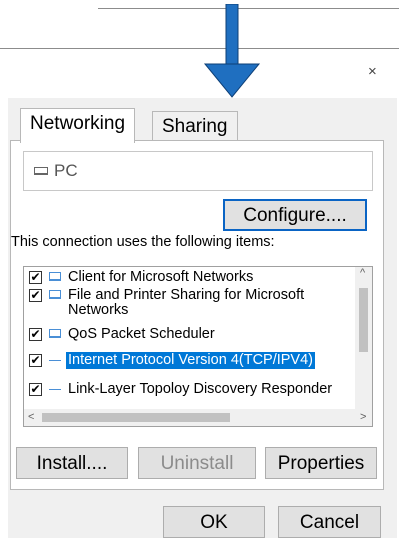 Image resolution: width=399 pixels, height=538 pixels. I want to click on adapter-name: PC, so click(66, 170).